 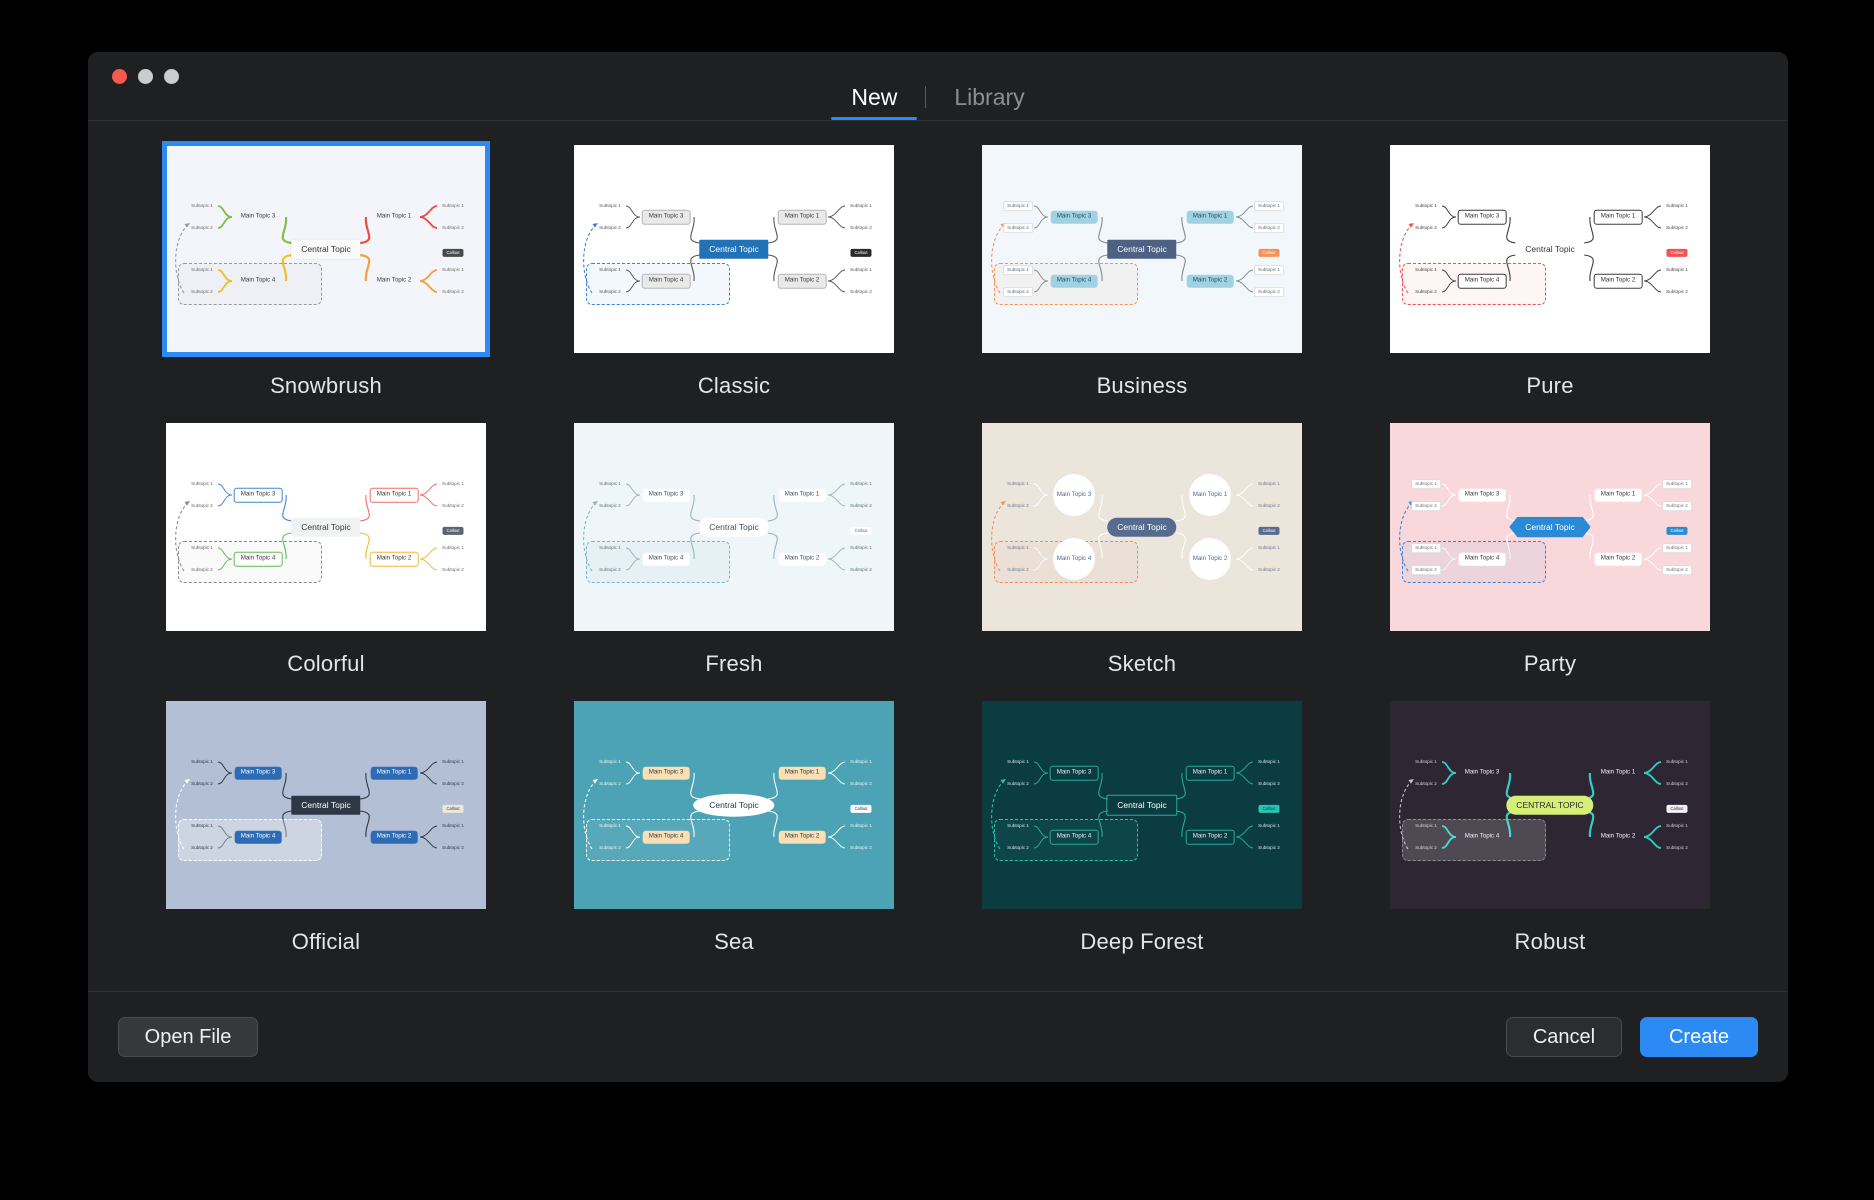 What do you see at coordinates (874, 102) in the screenshot?
I see `tab-new: New` at bounding box center [874, 102].